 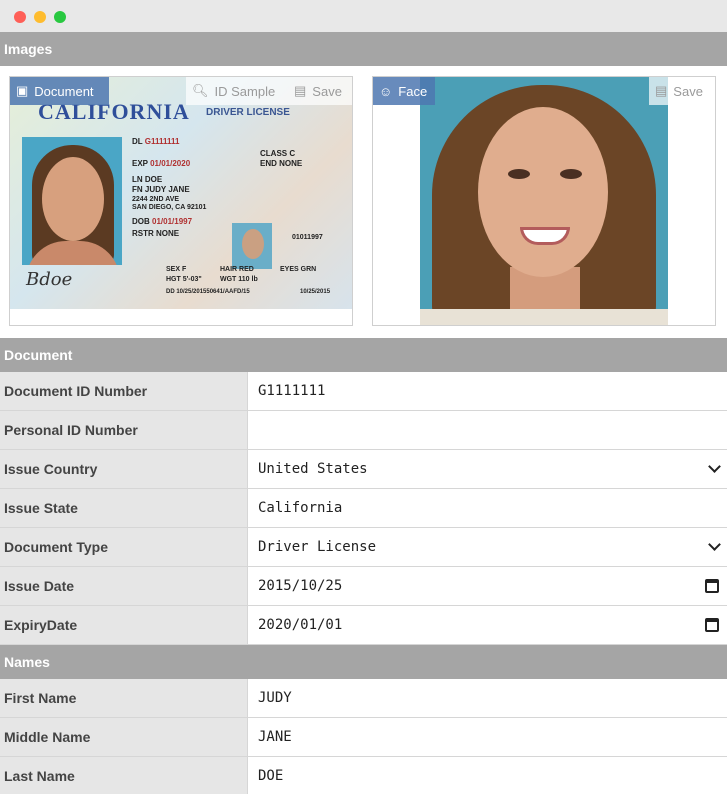 What do you see at coordinates (143, 233) in the screenshot?
I see `rstr-label: RSTR` at bounding box center [143, 233].